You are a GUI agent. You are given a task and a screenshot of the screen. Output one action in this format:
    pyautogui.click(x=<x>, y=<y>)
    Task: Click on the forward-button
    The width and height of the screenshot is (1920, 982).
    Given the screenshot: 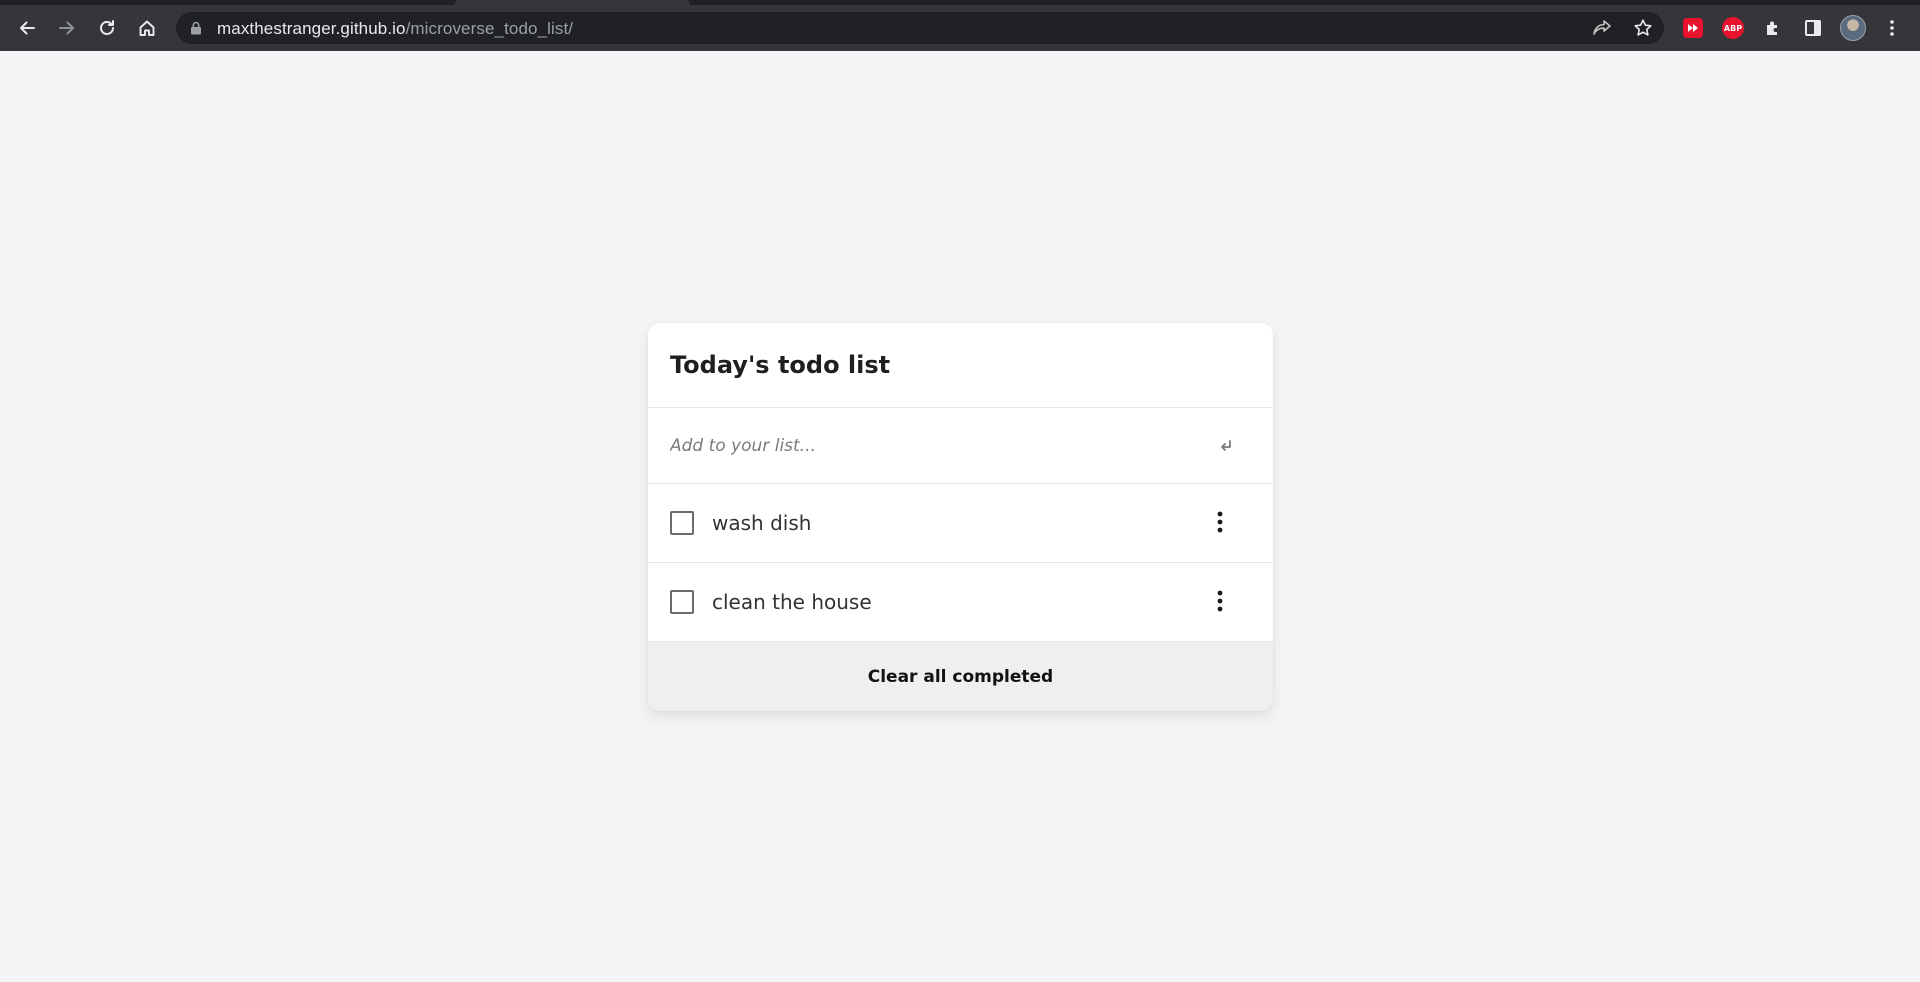 What is the action you would take?
    pyautogui.click(x=67, y=28)
    